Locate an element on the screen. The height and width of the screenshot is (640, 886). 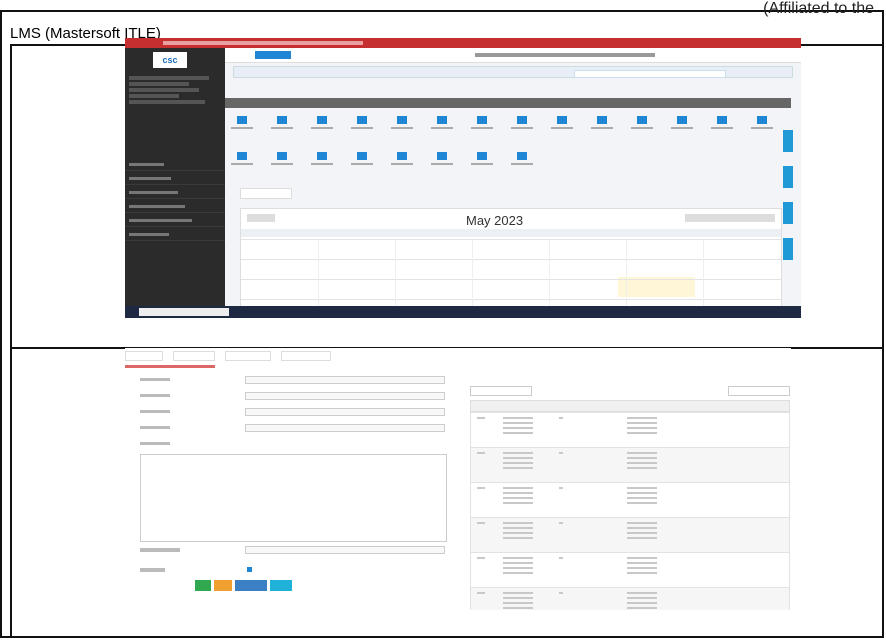
browser-tab-bar is located at coordinates (463, 43).